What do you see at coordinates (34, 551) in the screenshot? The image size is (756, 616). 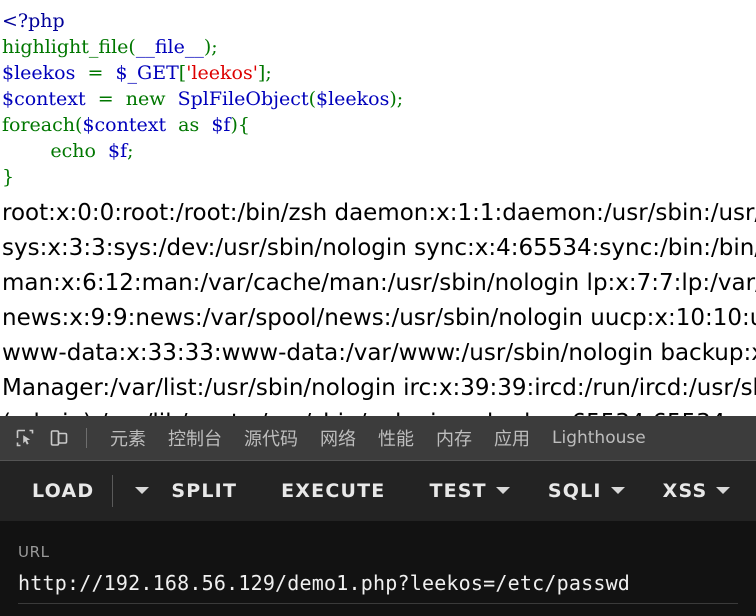 I see `url-label: URL` at bounding box center [34, 551].